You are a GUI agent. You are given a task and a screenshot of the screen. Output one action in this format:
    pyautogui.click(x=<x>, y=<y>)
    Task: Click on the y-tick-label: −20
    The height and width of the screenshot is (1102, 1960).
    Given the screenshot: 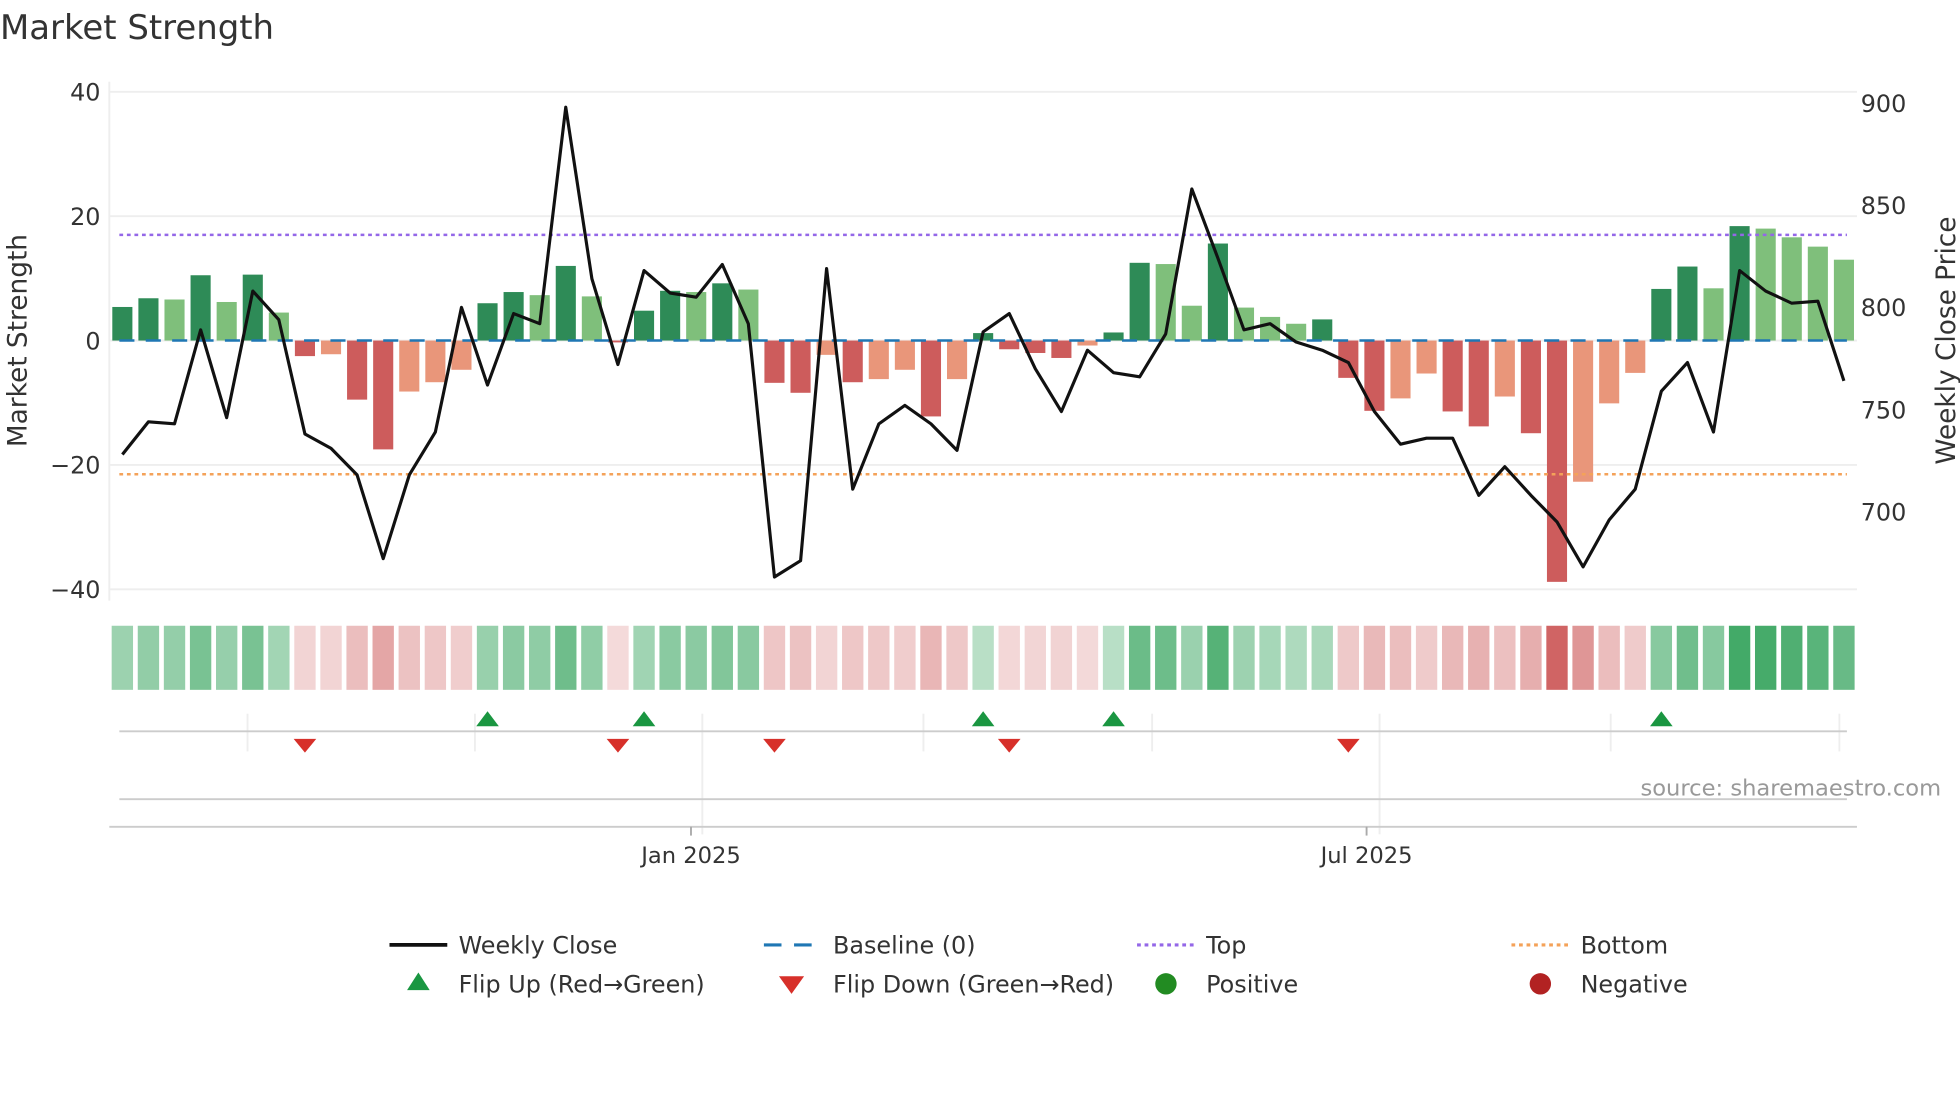 What is the action you would take?
    pyautogui.click(x=75, y=466)
    